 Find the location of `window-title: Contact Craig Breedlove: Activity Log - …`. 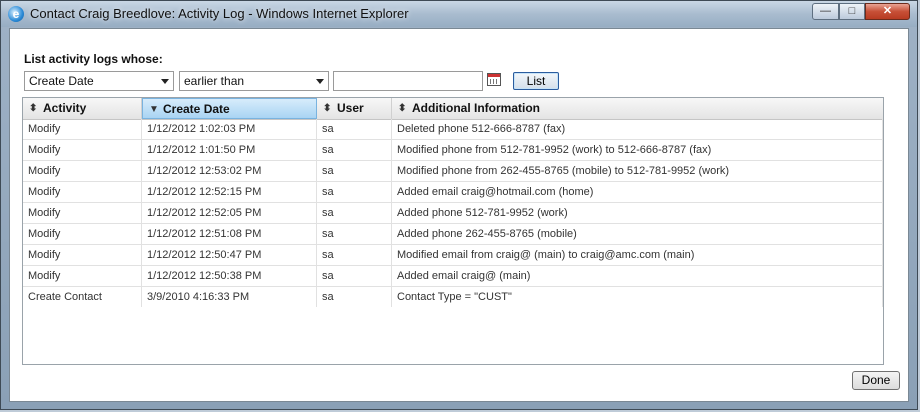

window-title: Contact Craig Breedlove: Activity Log - … is located at coordinates (219, 13).